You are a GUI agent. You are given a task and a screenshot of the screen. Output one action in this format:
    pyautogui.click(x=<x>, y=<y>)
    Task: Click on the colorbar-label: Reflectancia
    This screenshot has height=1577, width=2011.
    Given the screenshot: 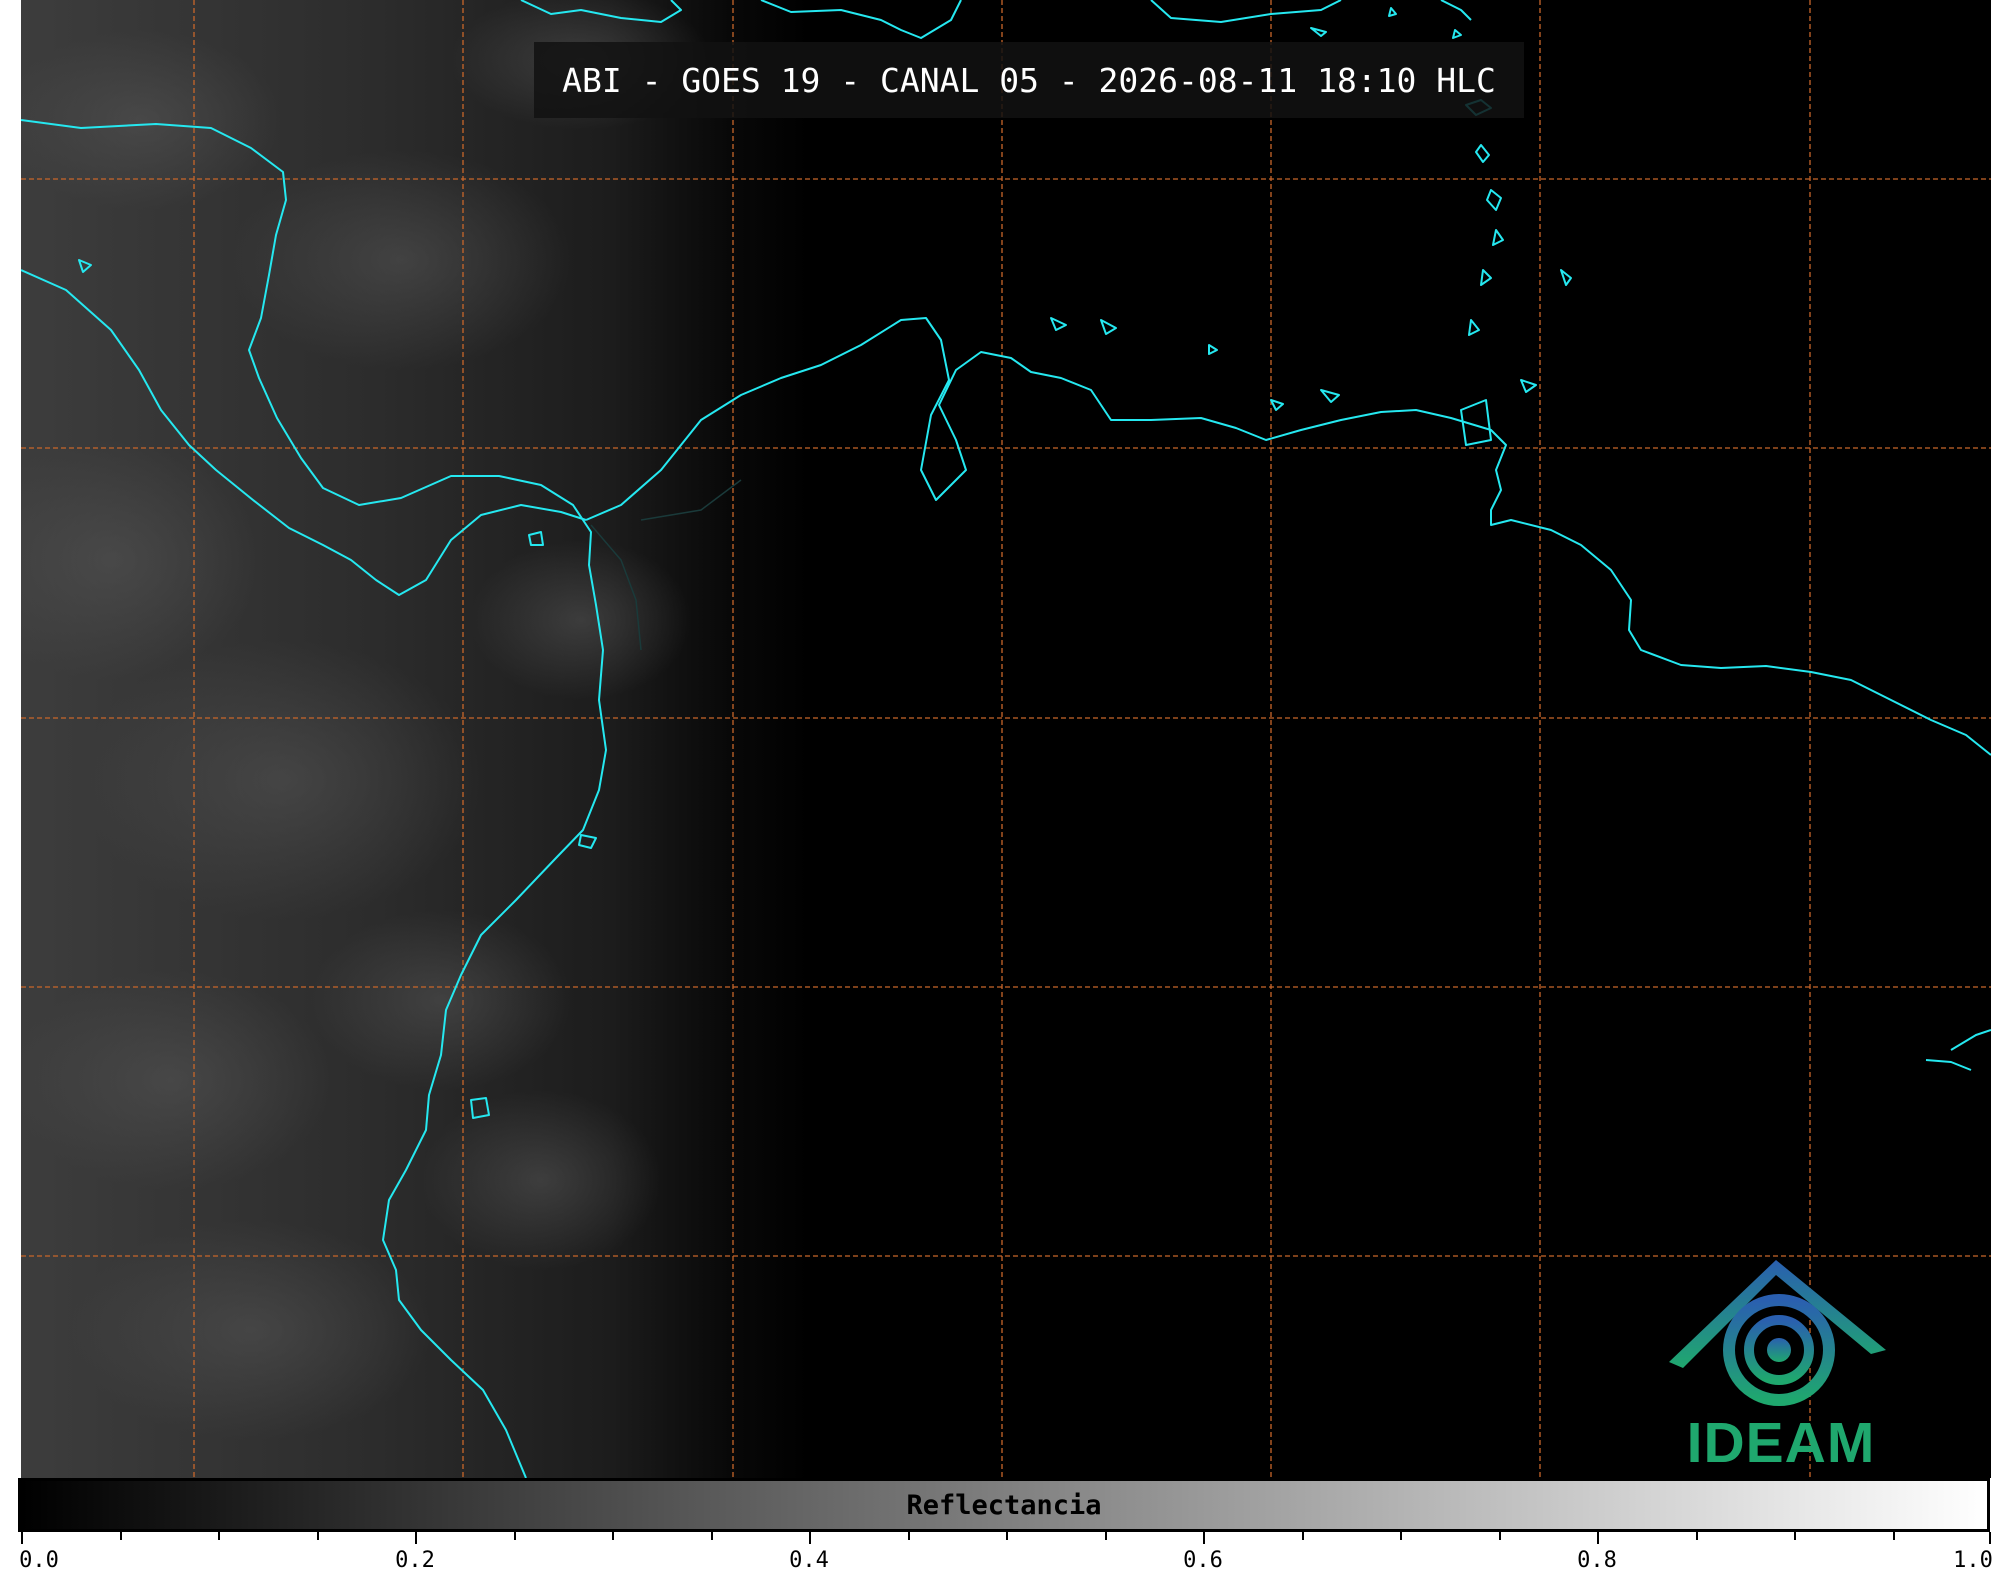 What is the action you would take?
    pyautogui.click(x=1004, y=1505)
    